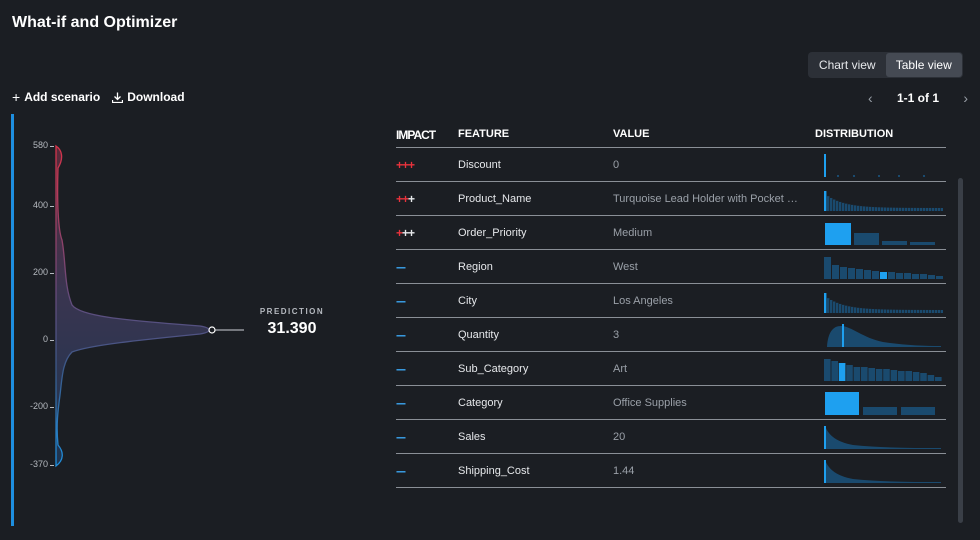 The height and width of the screenshot is (540, 980). What do you see at coordinates (714, 233) in the screenshot?
I see `feature-value: Medium` at bounding box center [714, 233].